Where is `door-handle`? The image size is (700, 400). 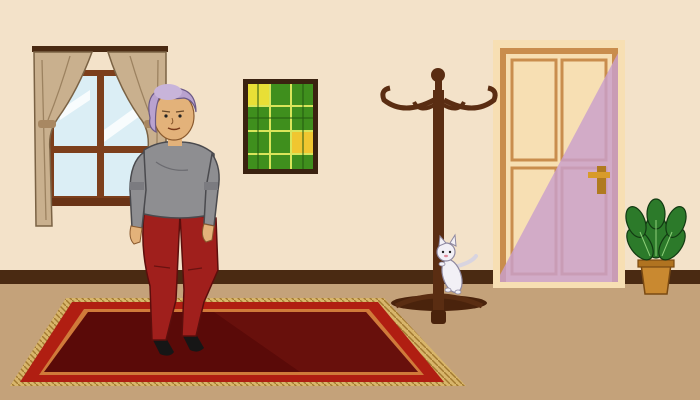
door-handle is located at coordinates (601, 180).